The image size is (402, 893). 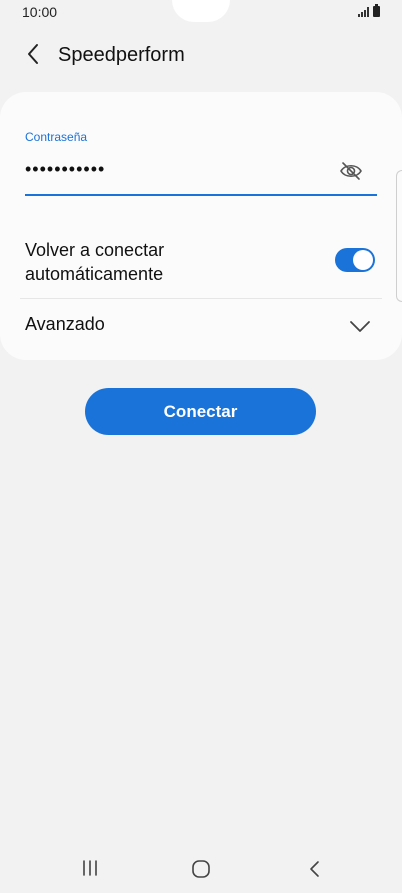 What do you see at coordinates (201, 261) in the screenshot?
I see `auto-reconnect-row: Volver a conectar automáticamente` at bounding box center [201, 261].